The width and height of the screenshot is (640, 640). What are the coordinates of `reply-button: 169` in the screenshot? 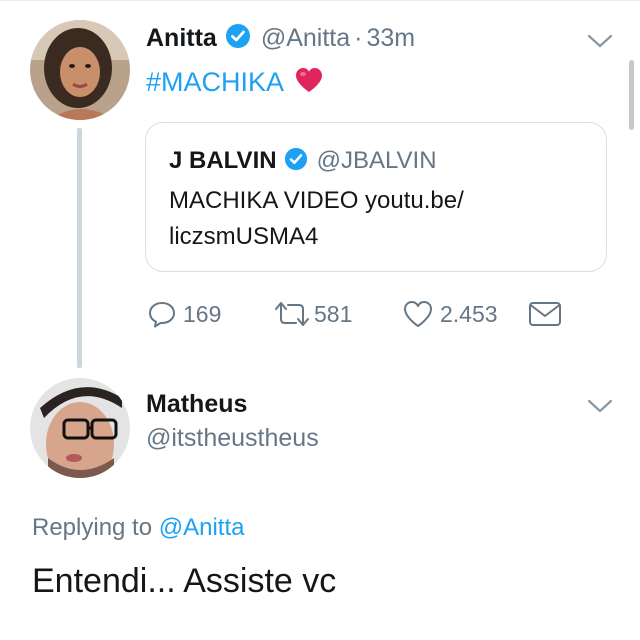 It's located at (184, 314).